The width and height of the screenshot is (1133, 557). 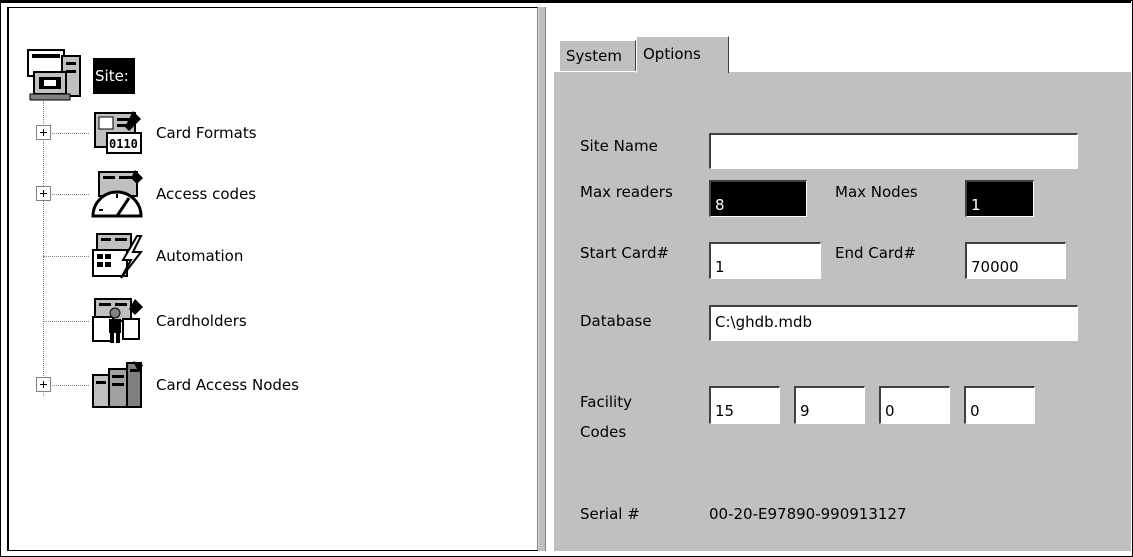 What do you see at coordinates (1015, 260) in the screenshot?
I see `end-card-input: 70000` at bounding box center [1015, 260].